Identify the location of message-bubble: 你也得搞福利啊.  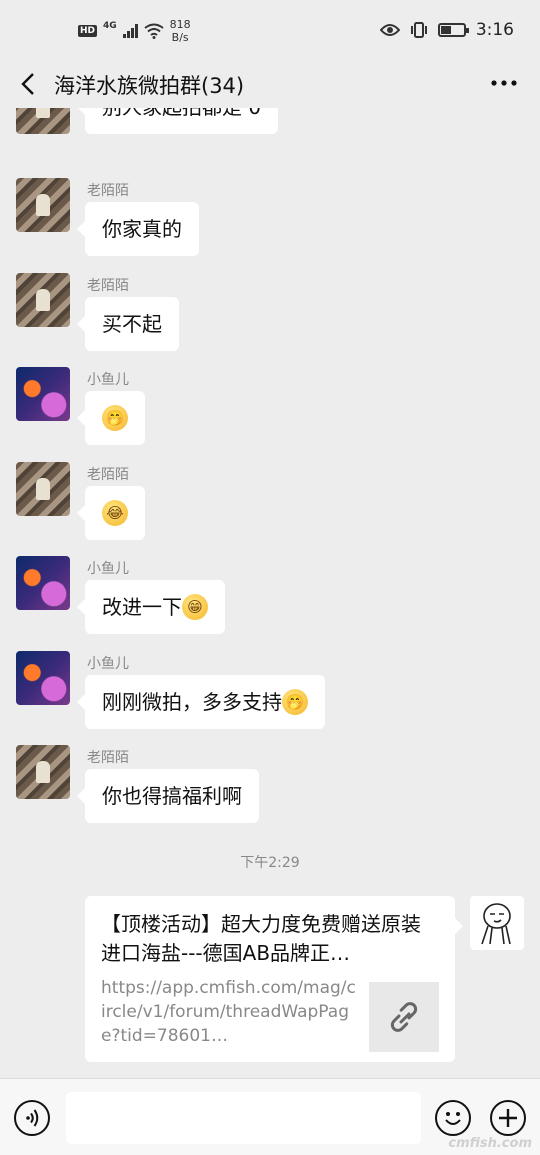
(168, 796).